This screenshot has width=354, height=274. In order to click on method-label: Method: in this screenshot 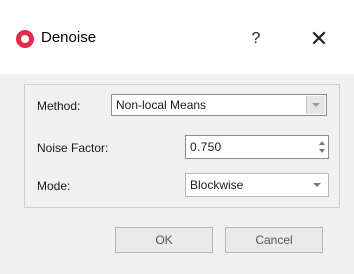, I will do `click(59, 106)`.